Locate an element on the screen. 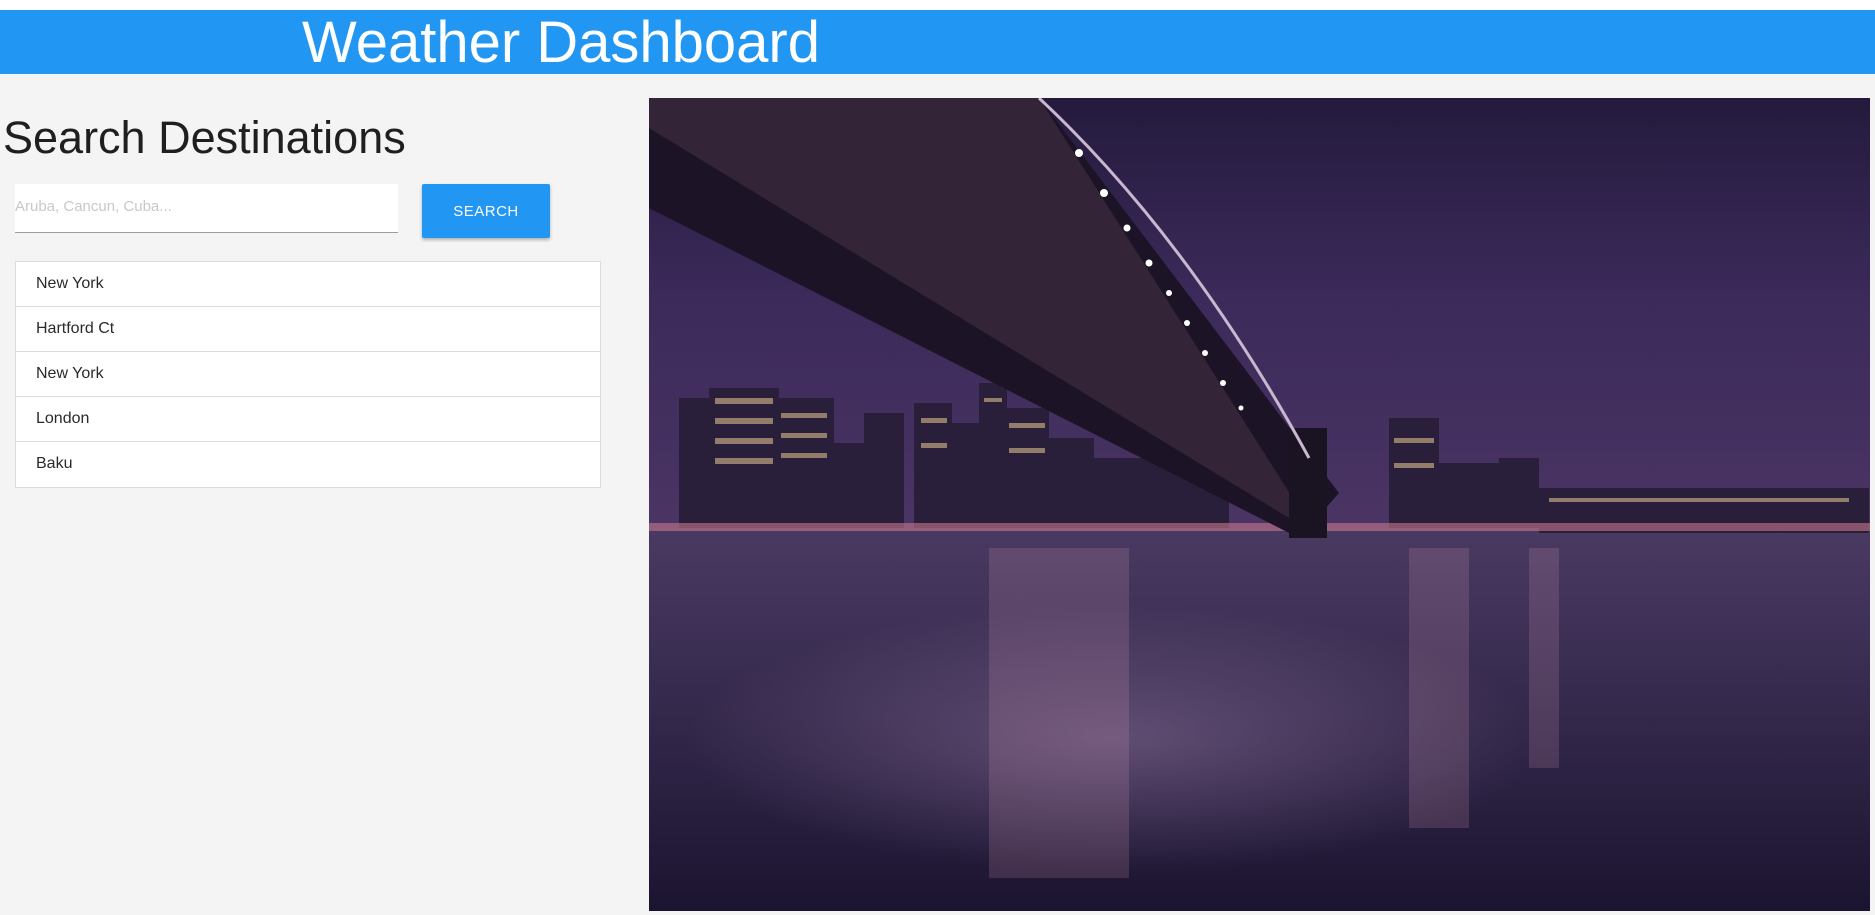  header-bar: Weather Dashboard is located at coordinates (937, 42).